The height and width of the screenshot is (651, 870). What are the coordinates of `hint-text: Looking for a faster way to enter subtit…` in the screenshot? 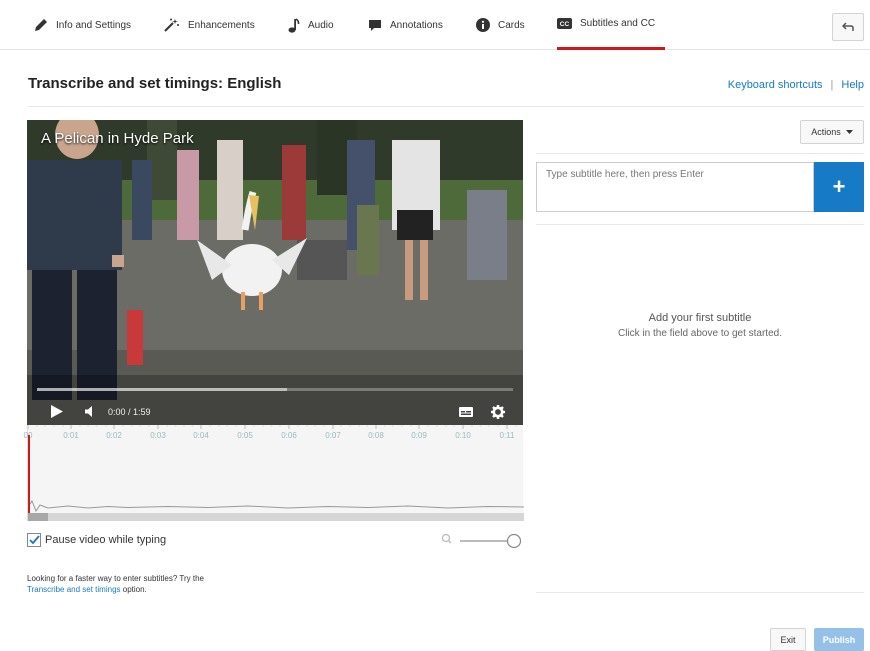 It's located at (115, 578).